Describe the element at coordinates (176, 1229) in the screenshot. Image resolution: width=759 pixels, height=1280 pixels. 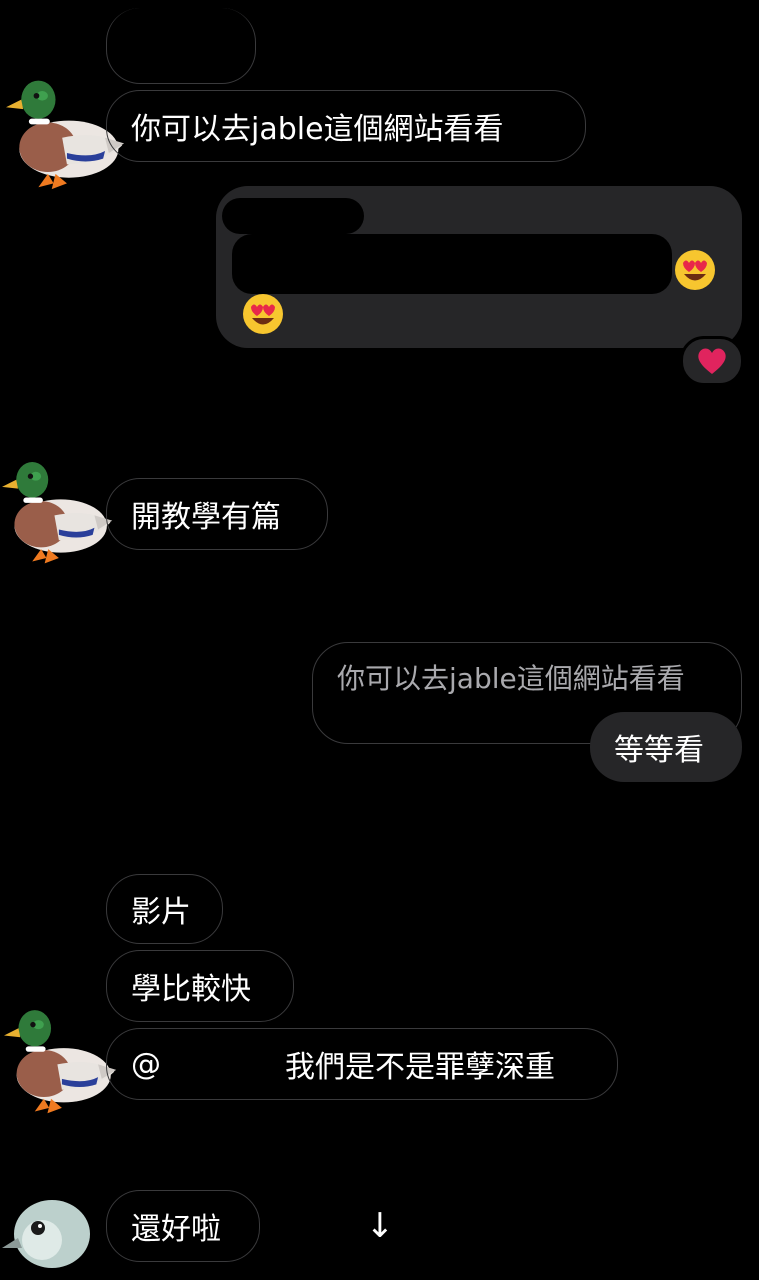
I see `message-text: 還好啦` at that location.